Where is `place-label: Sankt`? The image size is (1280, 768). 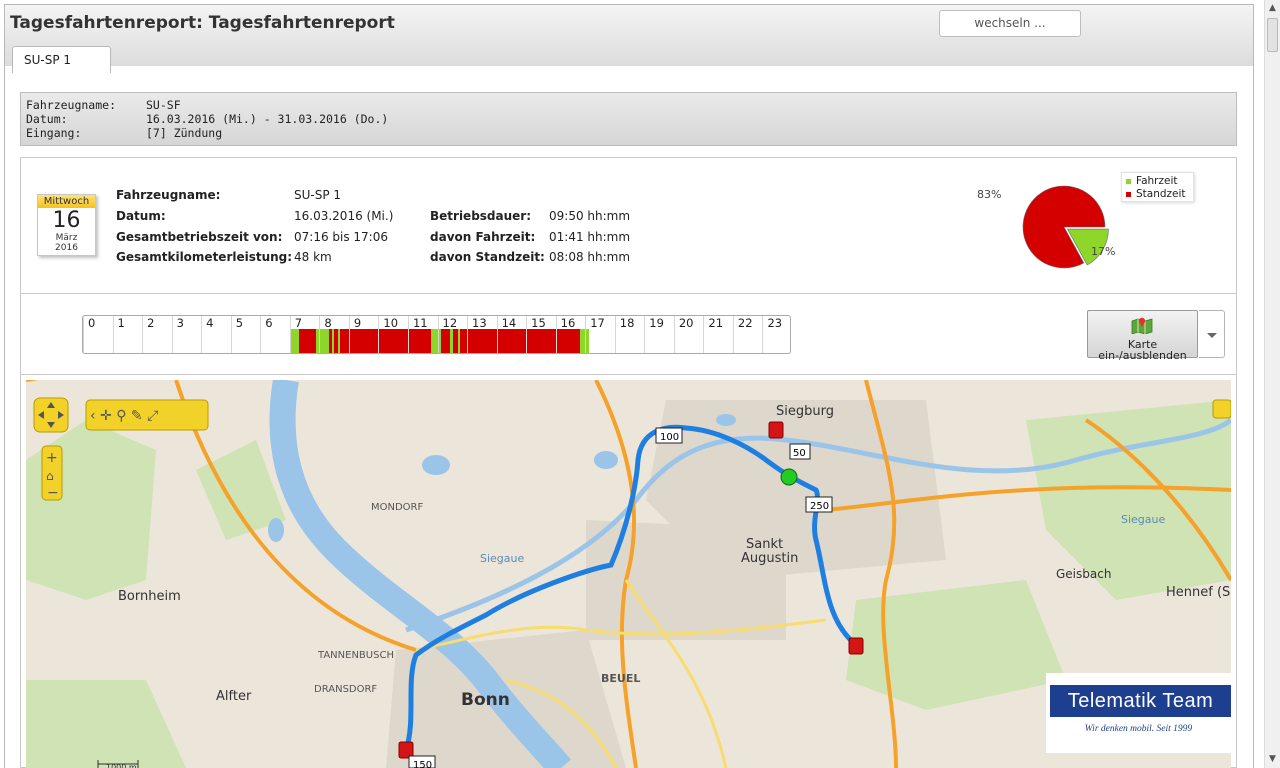
place-label: Sankt is located at coordinates (764, 544).